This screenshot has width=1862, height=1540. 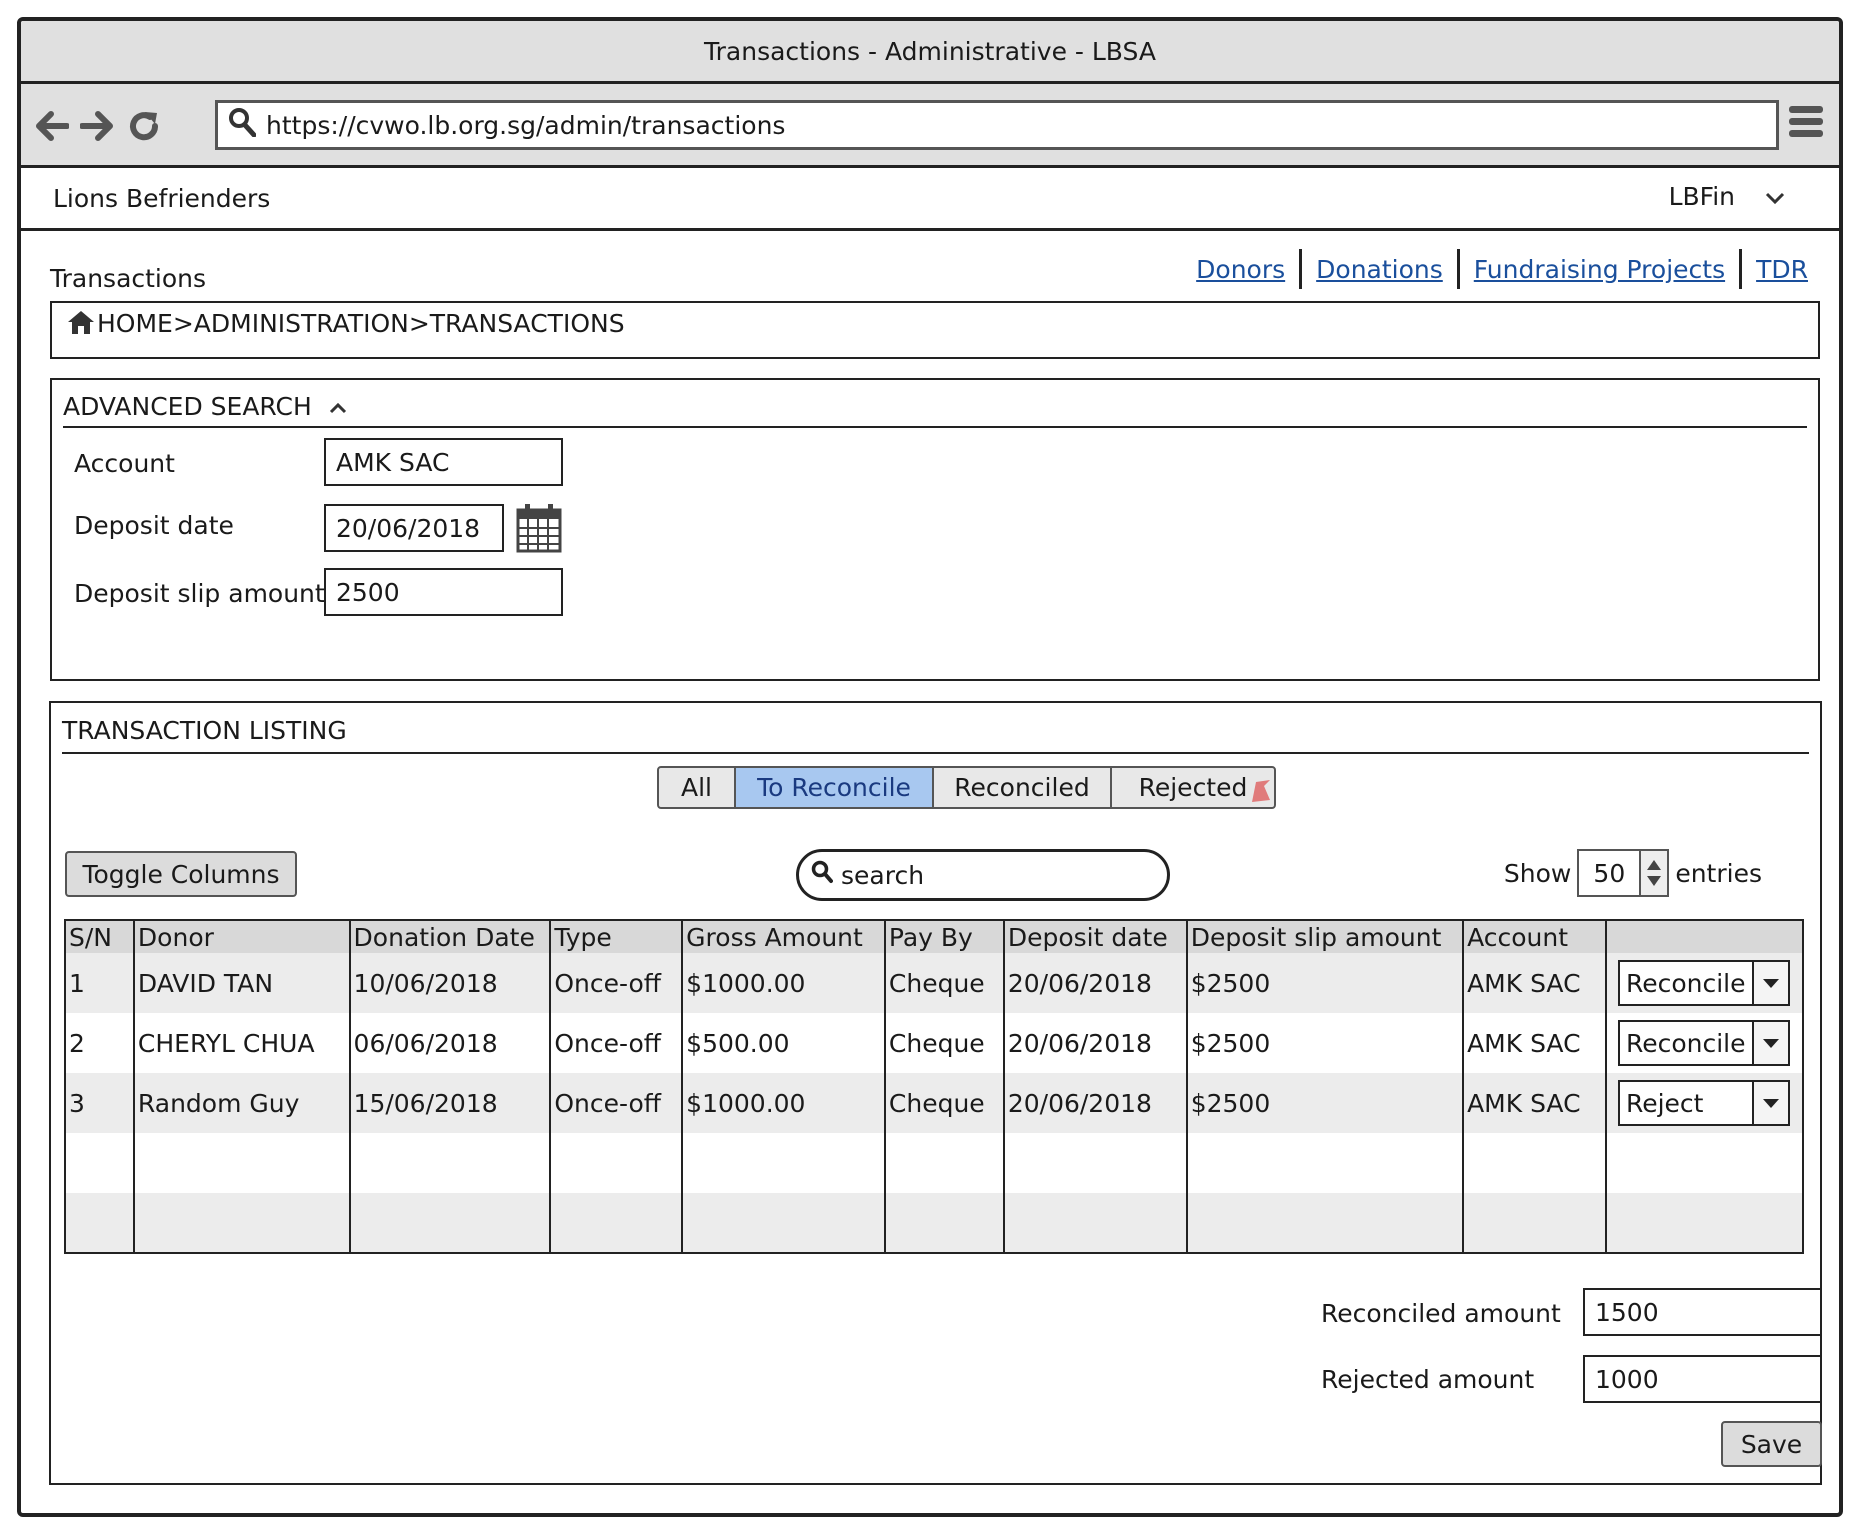 I want to click on column-header, so click(x=1703, y=936).